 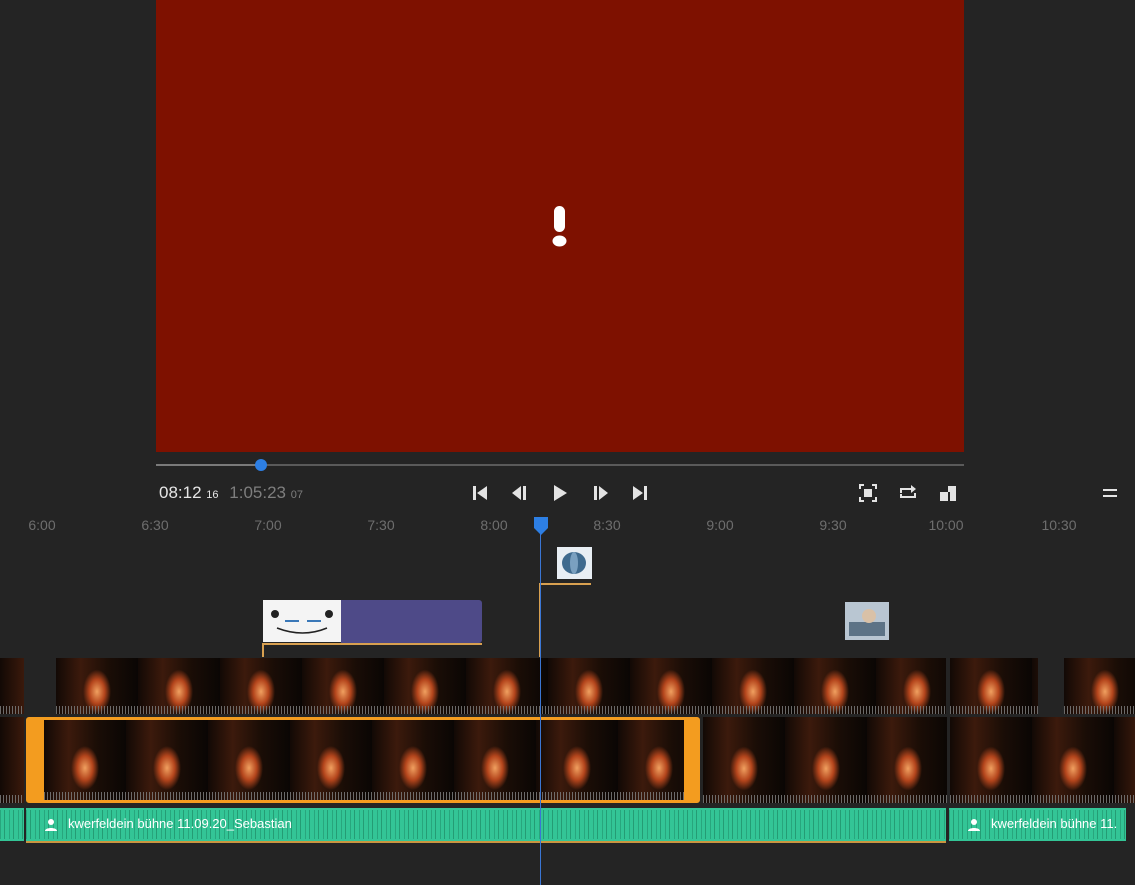 I want to click on menu-button, so click(x=1110, y=493).